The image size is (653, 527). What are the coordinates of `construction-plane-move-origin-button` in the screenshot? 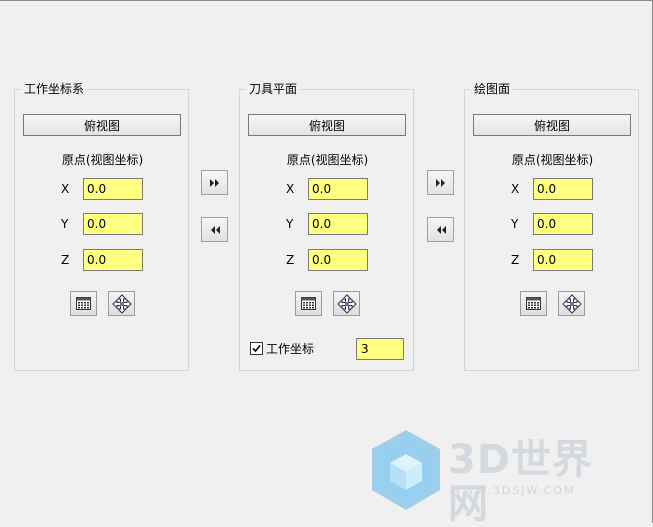 It's located at (571, 303).